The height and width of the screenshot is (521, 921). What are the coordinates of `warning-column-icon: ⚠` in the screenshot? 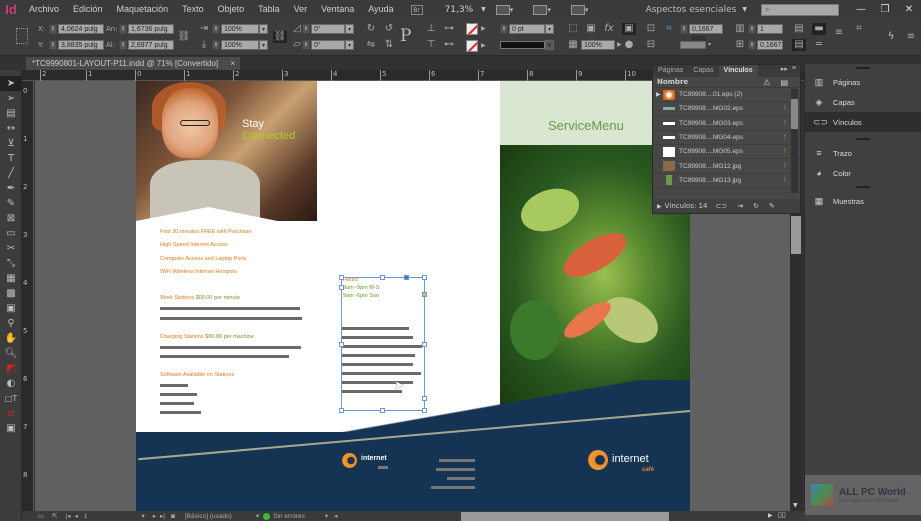 It's located at (766, 82).